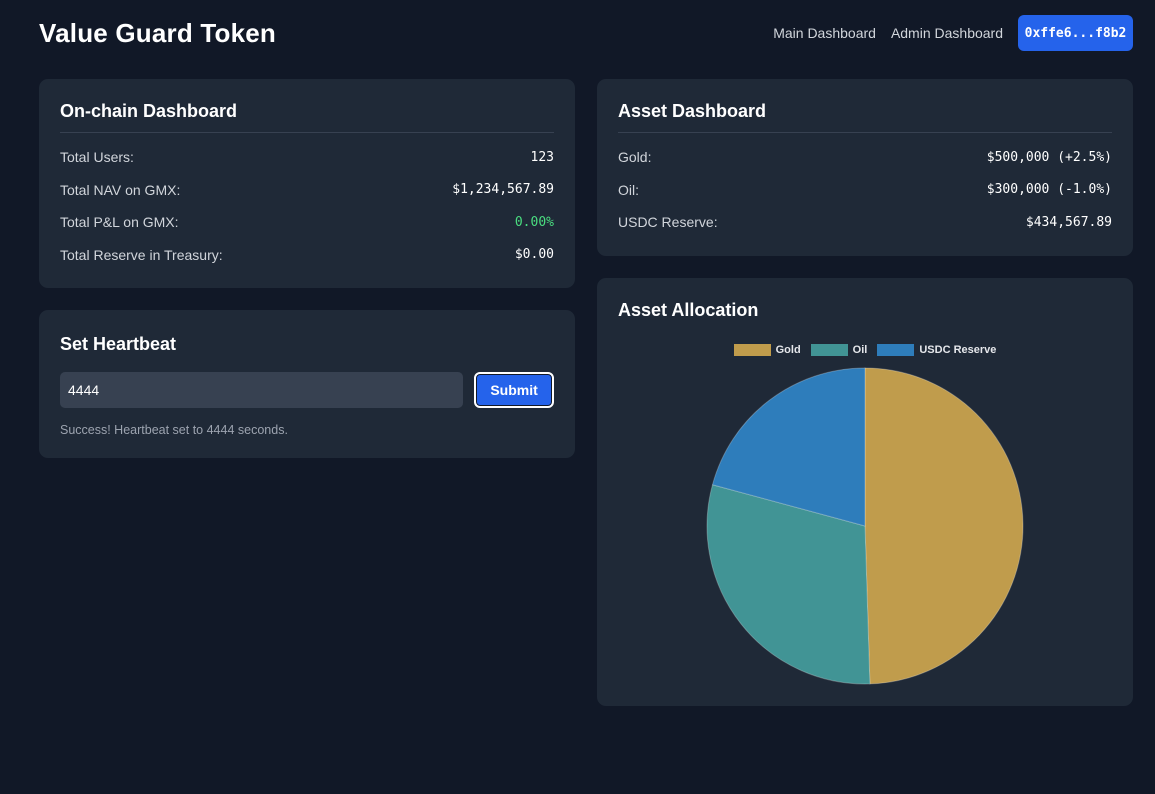 The image size is (1155, 794). Describe the element at coordinates (503, 190) in the screenshot. I see `stat-value: $1,234,567.89` at that location.